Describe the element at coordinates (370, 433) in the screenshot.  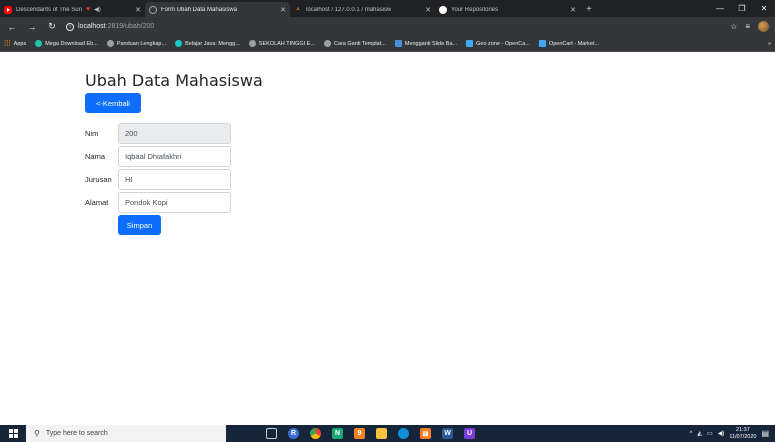
I see `taskbar-apps: R N 9 ⊠ W U` at that location.